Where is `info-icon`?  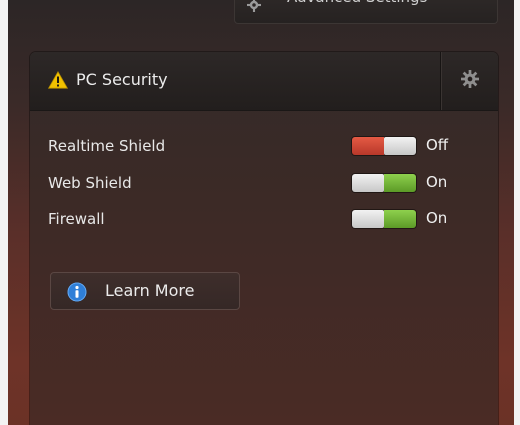 info-icon is located at coordinates (77, 292).